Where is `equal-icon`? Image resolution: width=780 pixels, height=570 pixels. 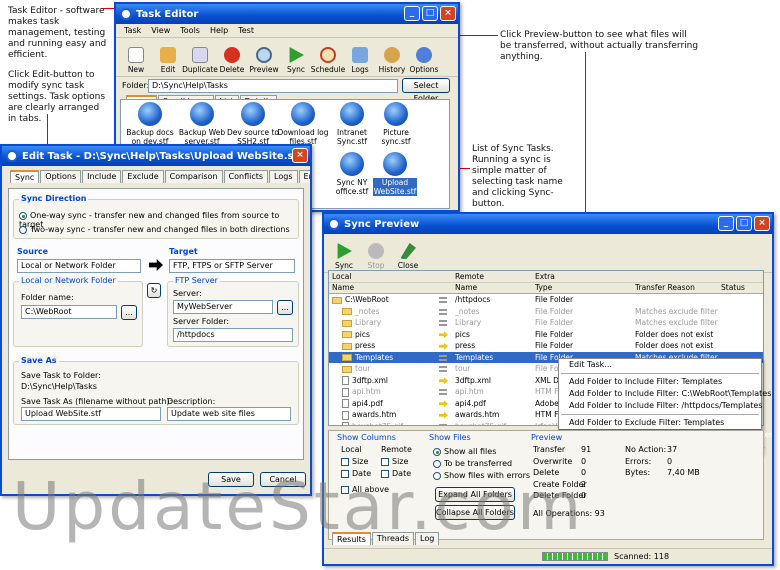 equal-icon is located at coordinates (443, 311).